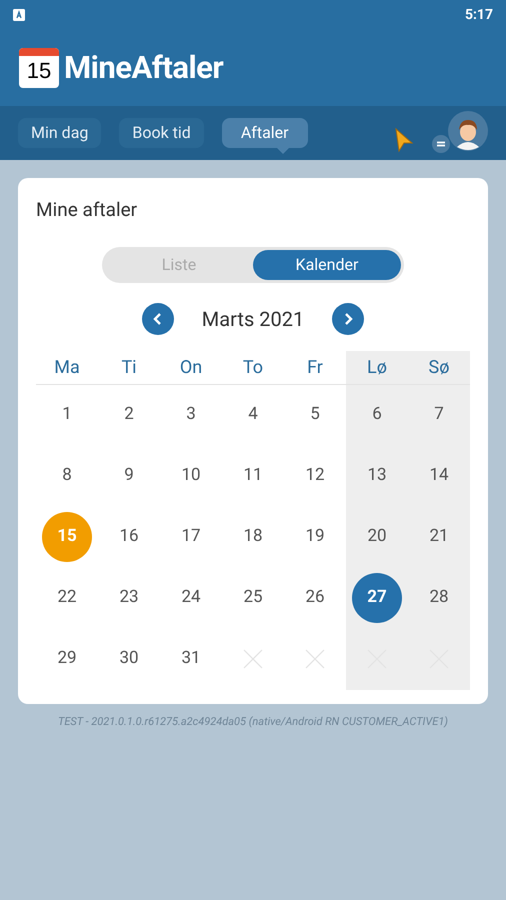 Image resolution: width=506 pixels, height=900 pixels. What do you see at coordinates (191, 476) in the screenshot?
I see `day-number: 10` at bounding box center [191, 476].